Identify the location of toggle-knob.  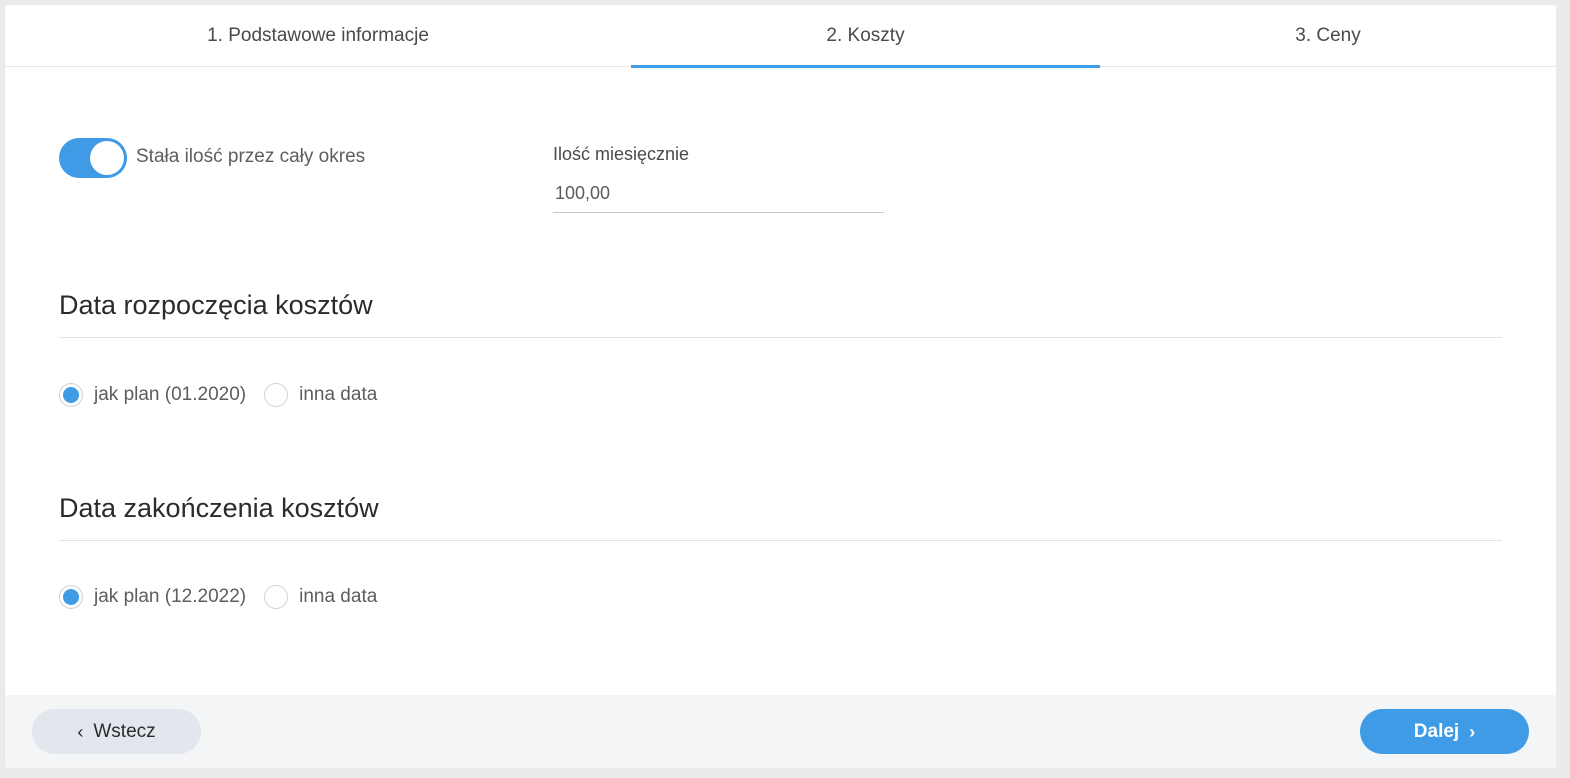
(107, 158).